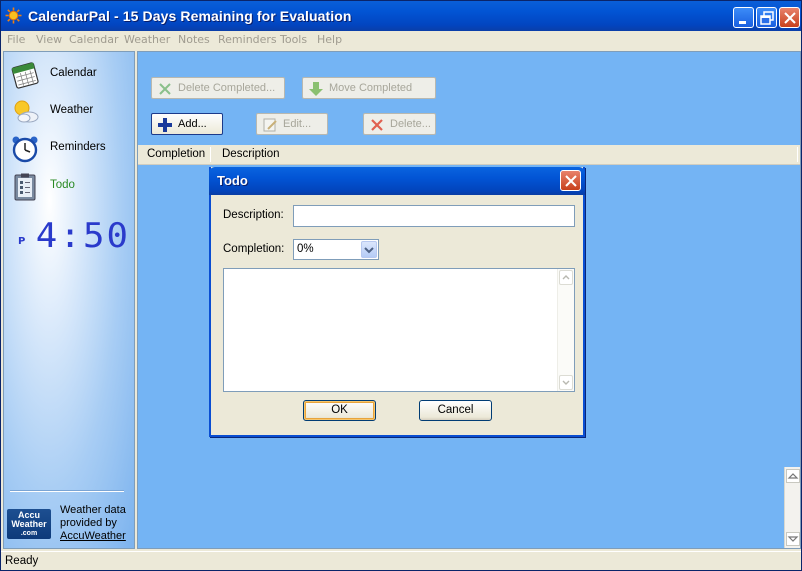  Describe the element at coordinates (16, 39) in the screenshot. I see `menu-file: File` at that location.